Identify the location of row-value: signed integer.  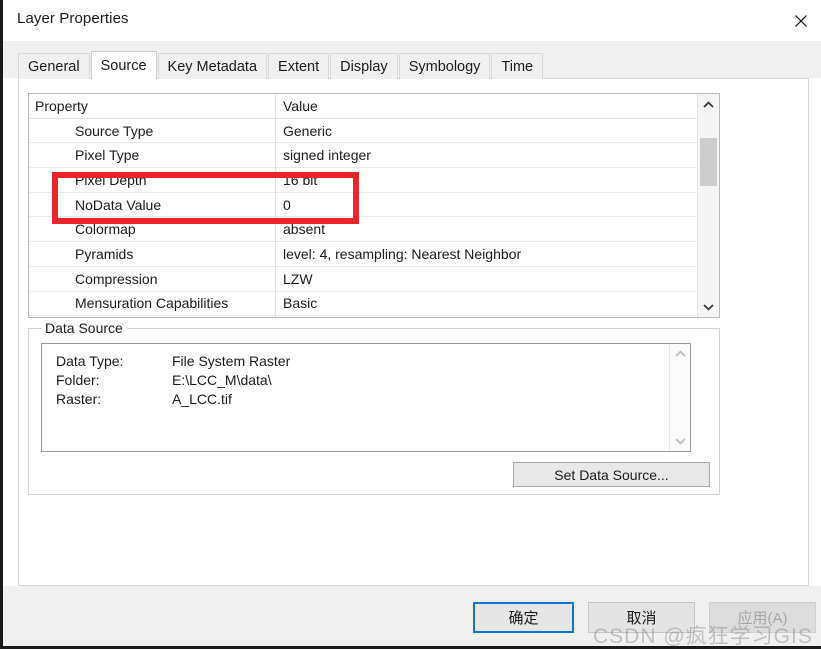
(327, 155).